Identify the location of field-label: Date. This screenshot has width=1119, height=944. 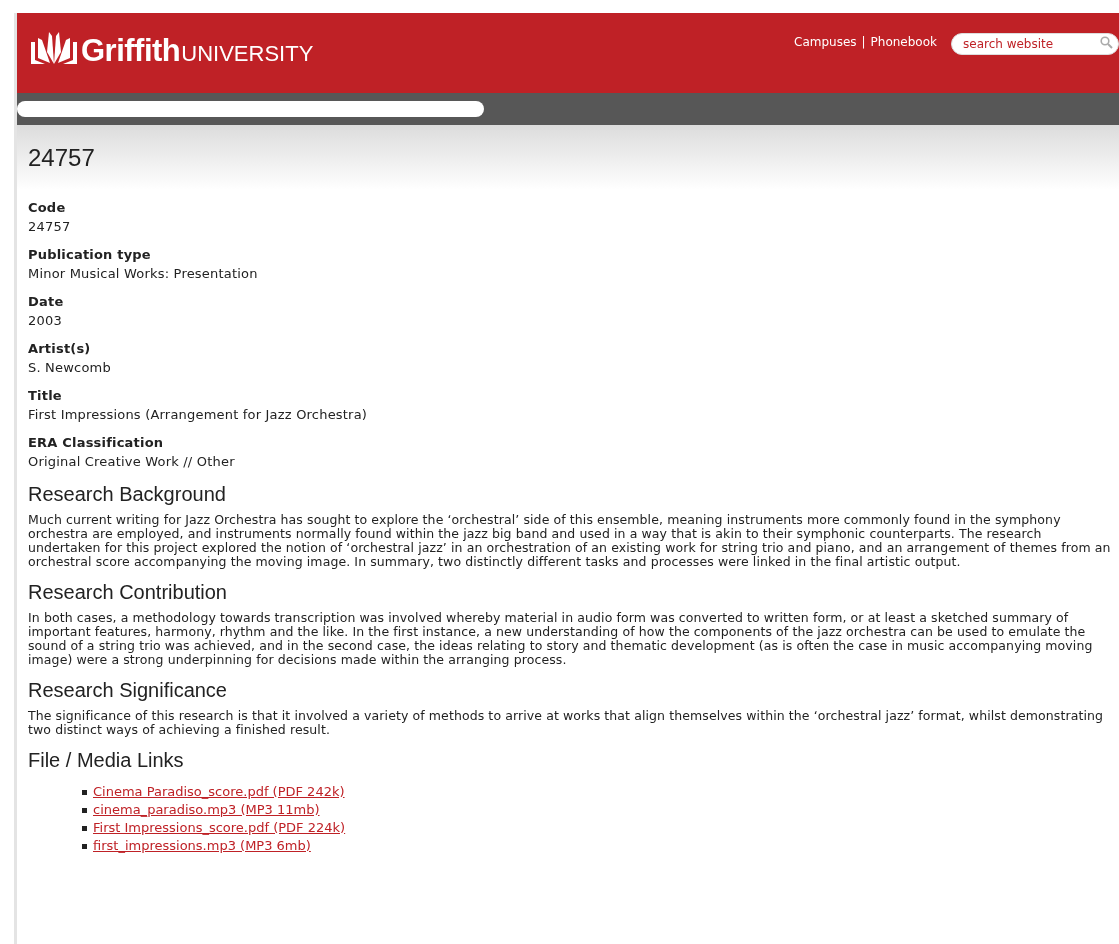
(46, 302).